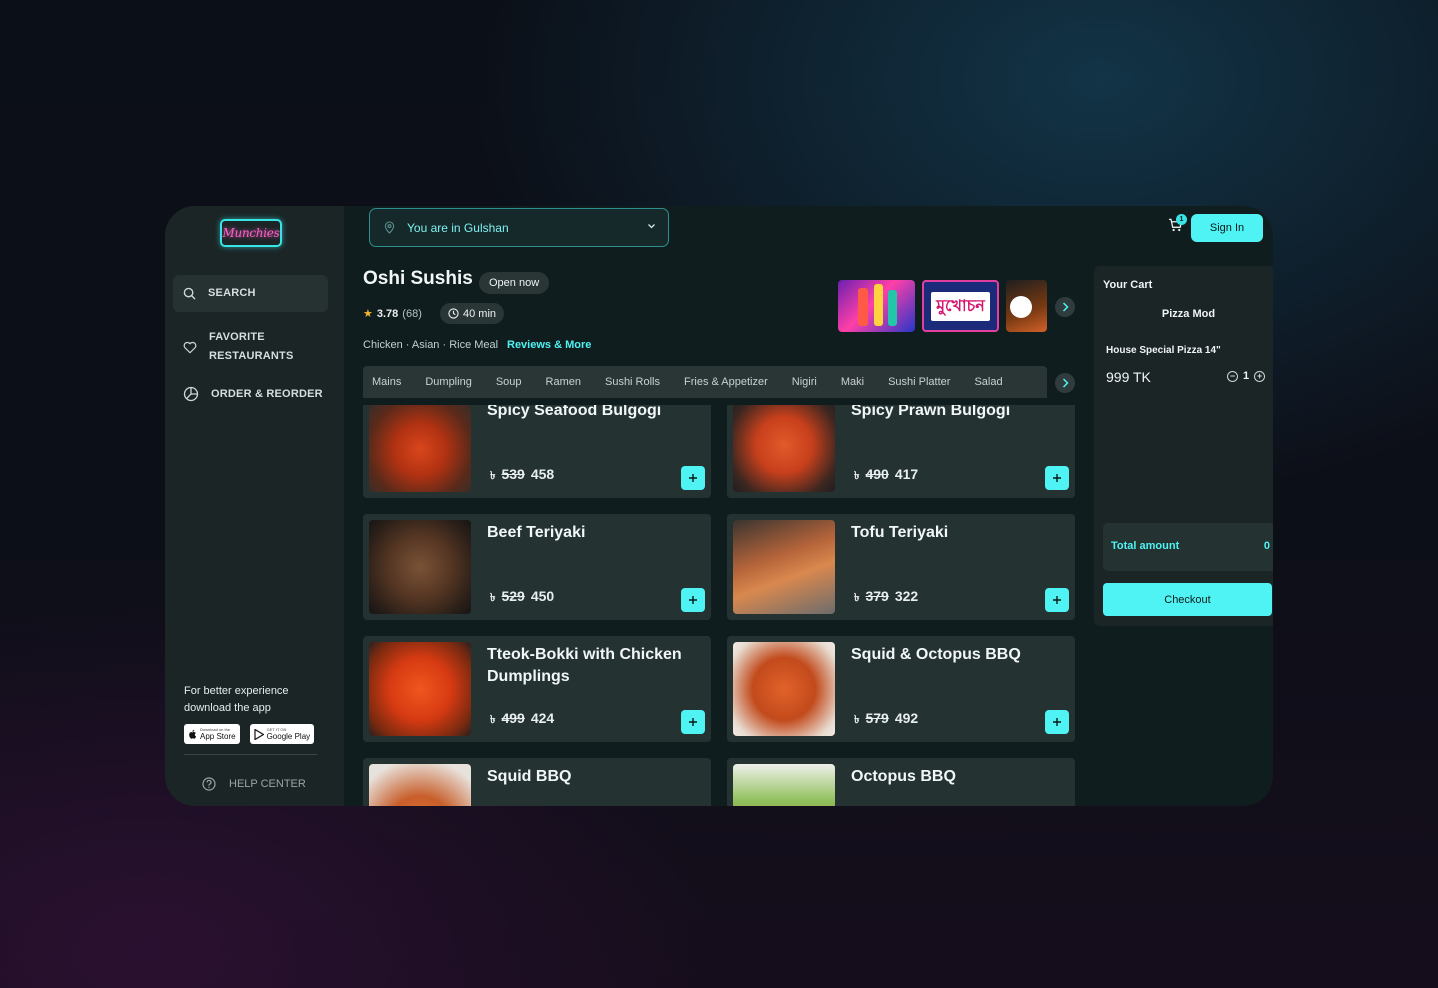 The image size is (1438, 988). I want to click on sidebar-item-favorite-restaurants: FAVORITE RESTAURANTS, so click(250, 347).